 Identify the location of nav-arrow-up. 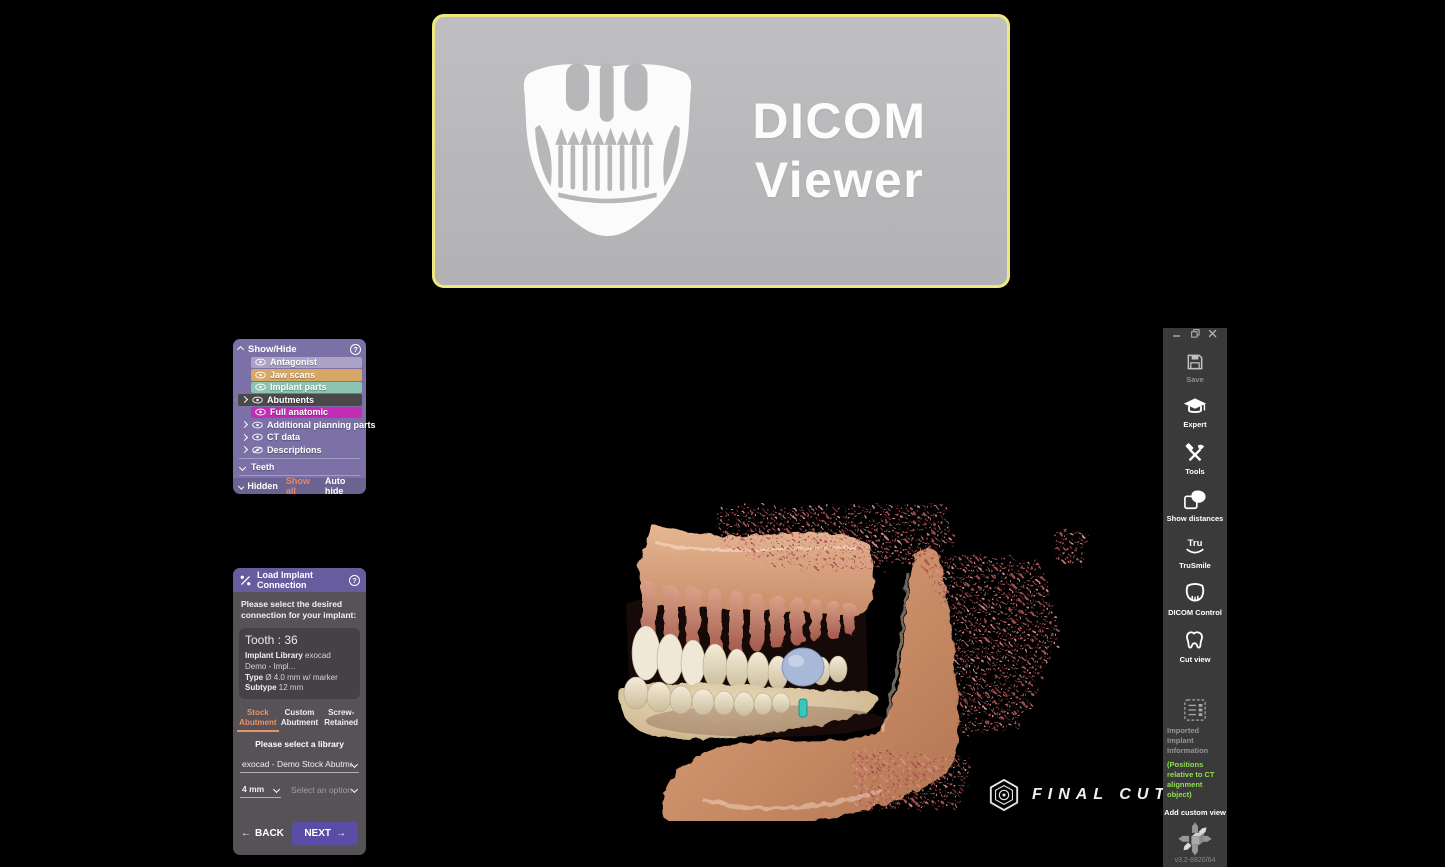
(1195, 828).